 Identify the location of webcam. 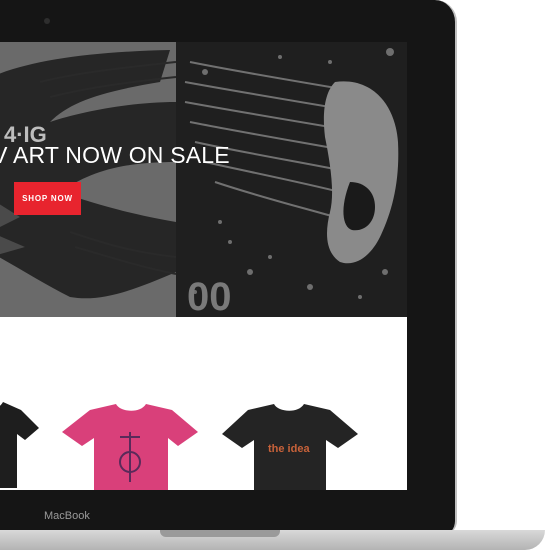
(47, 21).